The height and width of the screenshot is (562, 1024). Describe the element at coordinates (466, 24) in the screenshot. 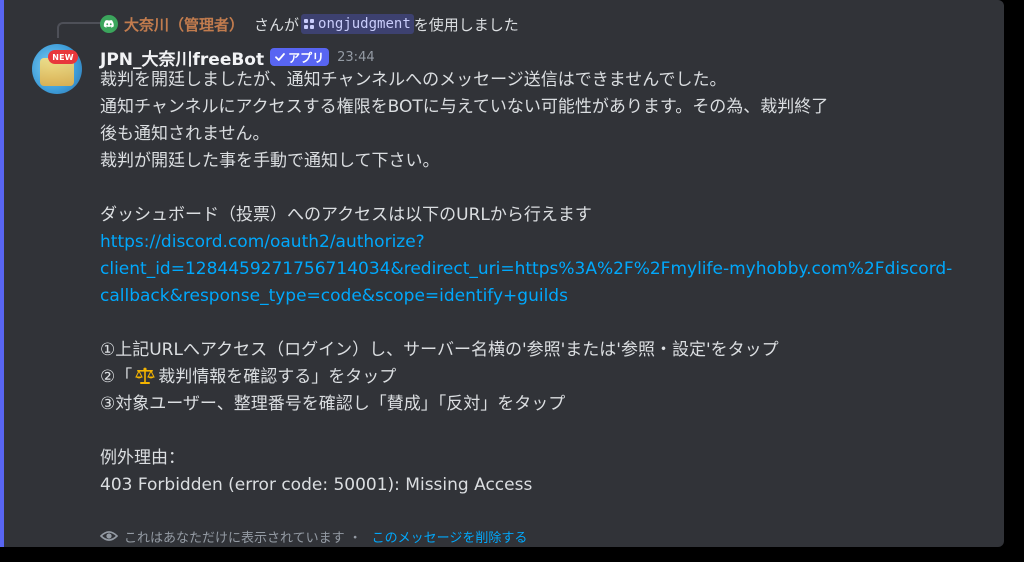

I see `reply-text-after: を使用しました` at that location.